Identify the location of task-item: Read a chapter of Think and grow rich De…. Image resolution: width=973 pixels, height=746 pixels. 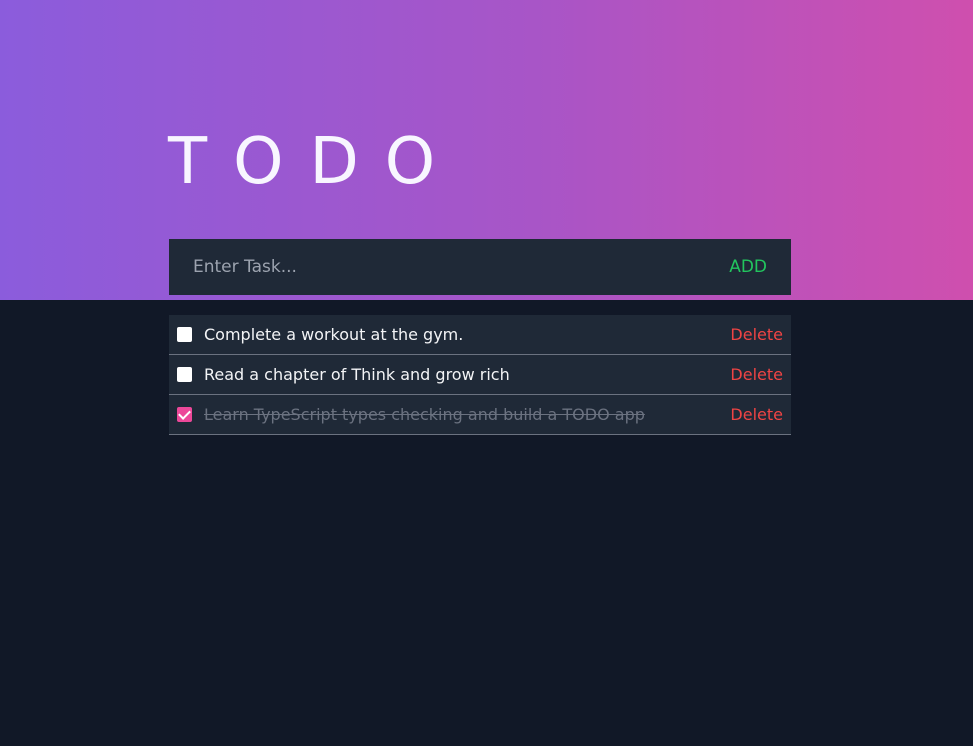
(480, 375).